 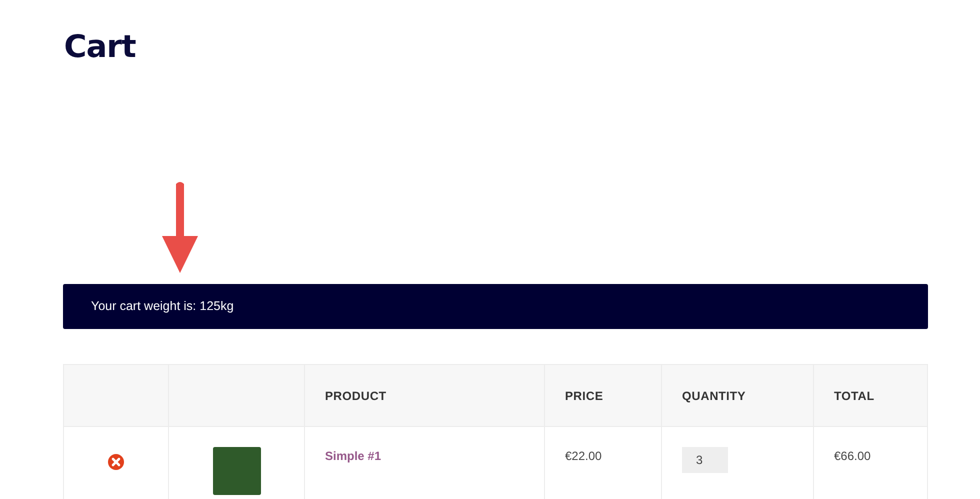 I want to click on column-header: TOTAL, so click(x=871, y=395).